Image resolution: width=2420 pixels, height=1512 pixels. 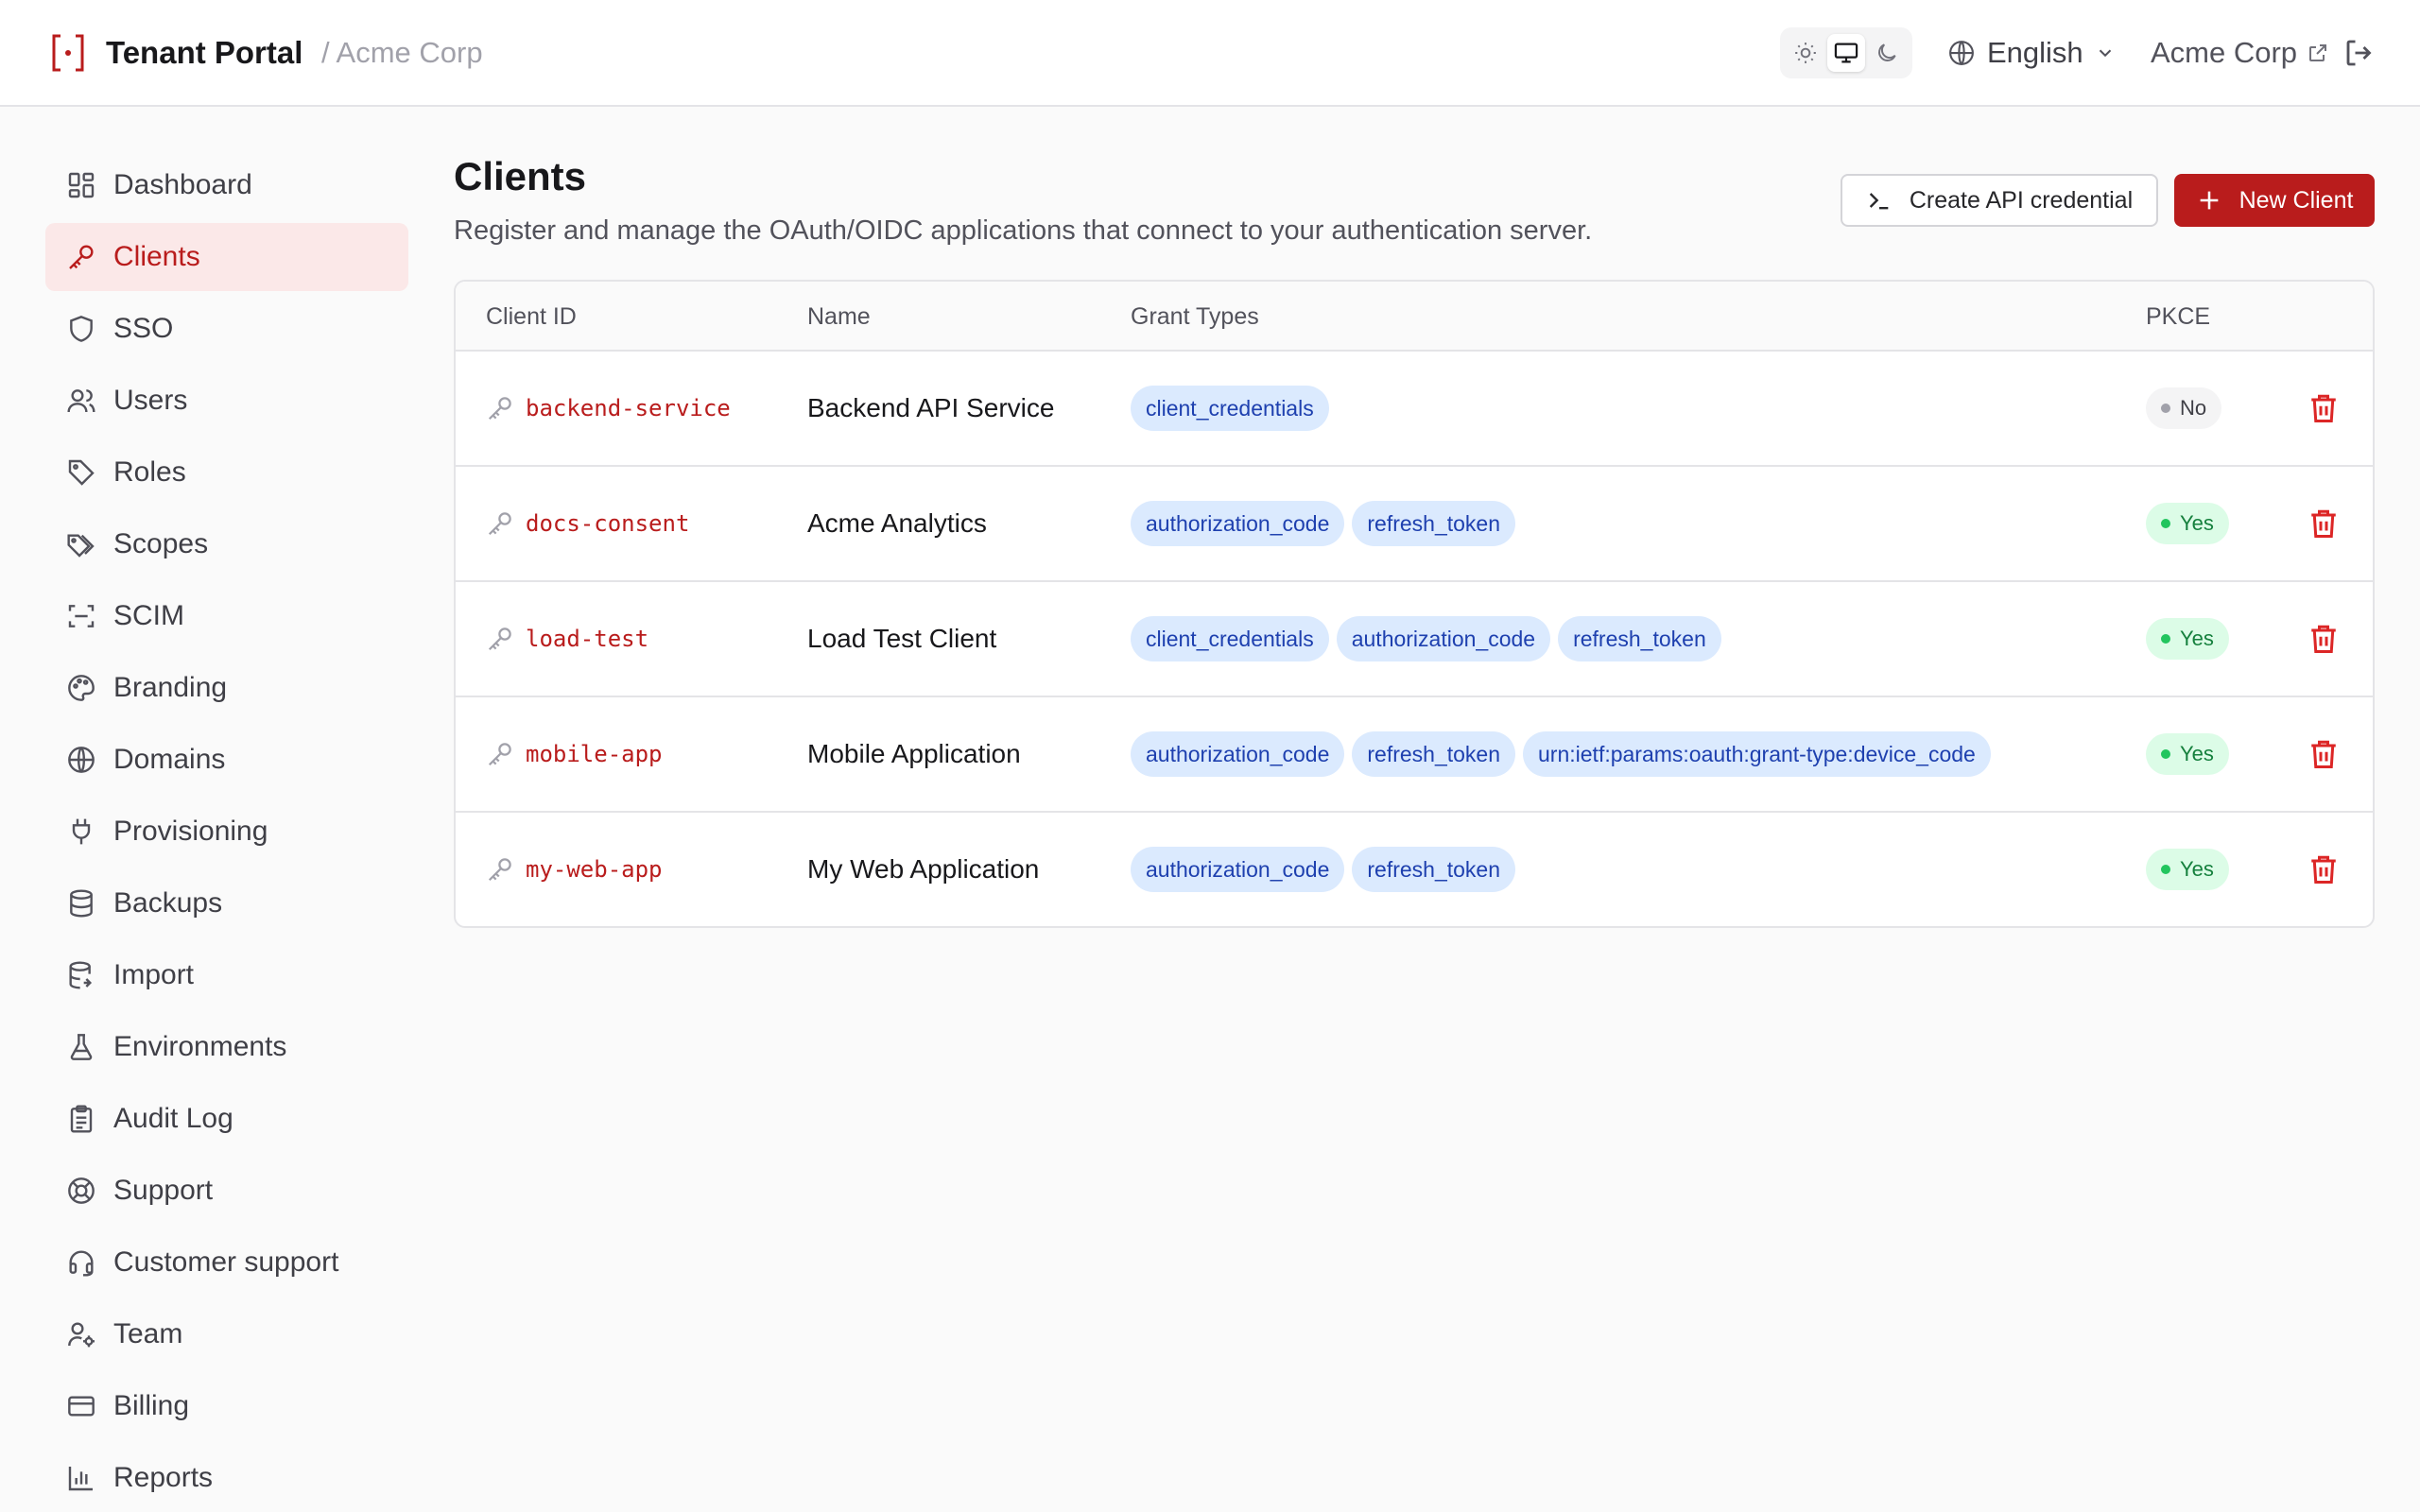 I want to click on lifebuoy-icon, so click(x=81, y=1190).